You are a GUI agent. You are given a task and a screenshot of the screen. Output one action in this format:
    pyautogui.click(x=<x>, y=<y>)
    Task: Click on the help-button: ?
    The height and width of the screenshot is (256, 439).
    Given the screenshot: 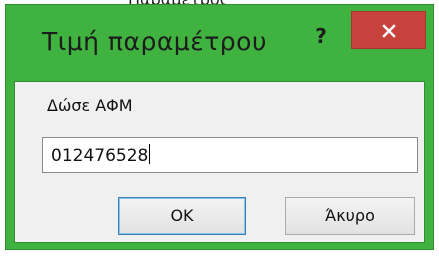 What is the action you would take?
    pyautogui.click(x=321, y=38)
    